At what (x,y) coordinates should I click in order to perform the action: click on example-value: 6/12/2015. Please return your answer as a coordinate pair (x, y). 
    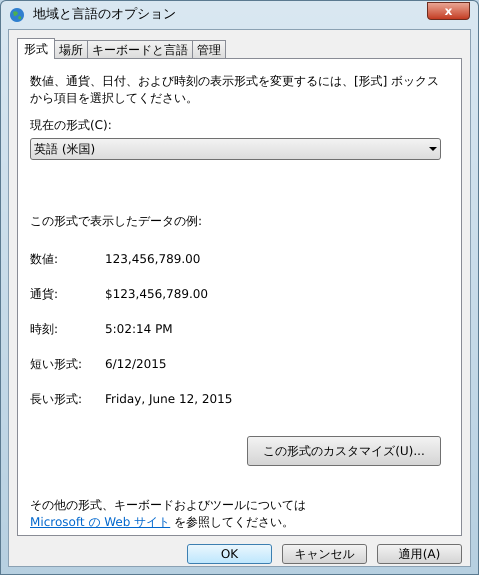
    Looking at the image, I should click on (136, 364).